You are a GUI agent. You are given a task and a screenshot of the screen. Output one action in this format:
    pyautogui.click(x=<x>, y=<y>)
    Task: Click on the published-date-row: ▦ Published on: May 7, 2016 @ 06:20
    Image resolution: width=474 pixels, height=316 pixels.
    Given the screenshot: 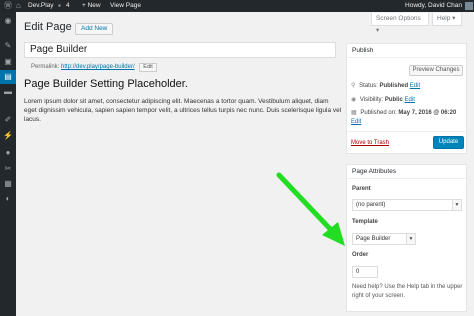 What is the action you would take?
    pyautogui.click(x=404, y=113)
    